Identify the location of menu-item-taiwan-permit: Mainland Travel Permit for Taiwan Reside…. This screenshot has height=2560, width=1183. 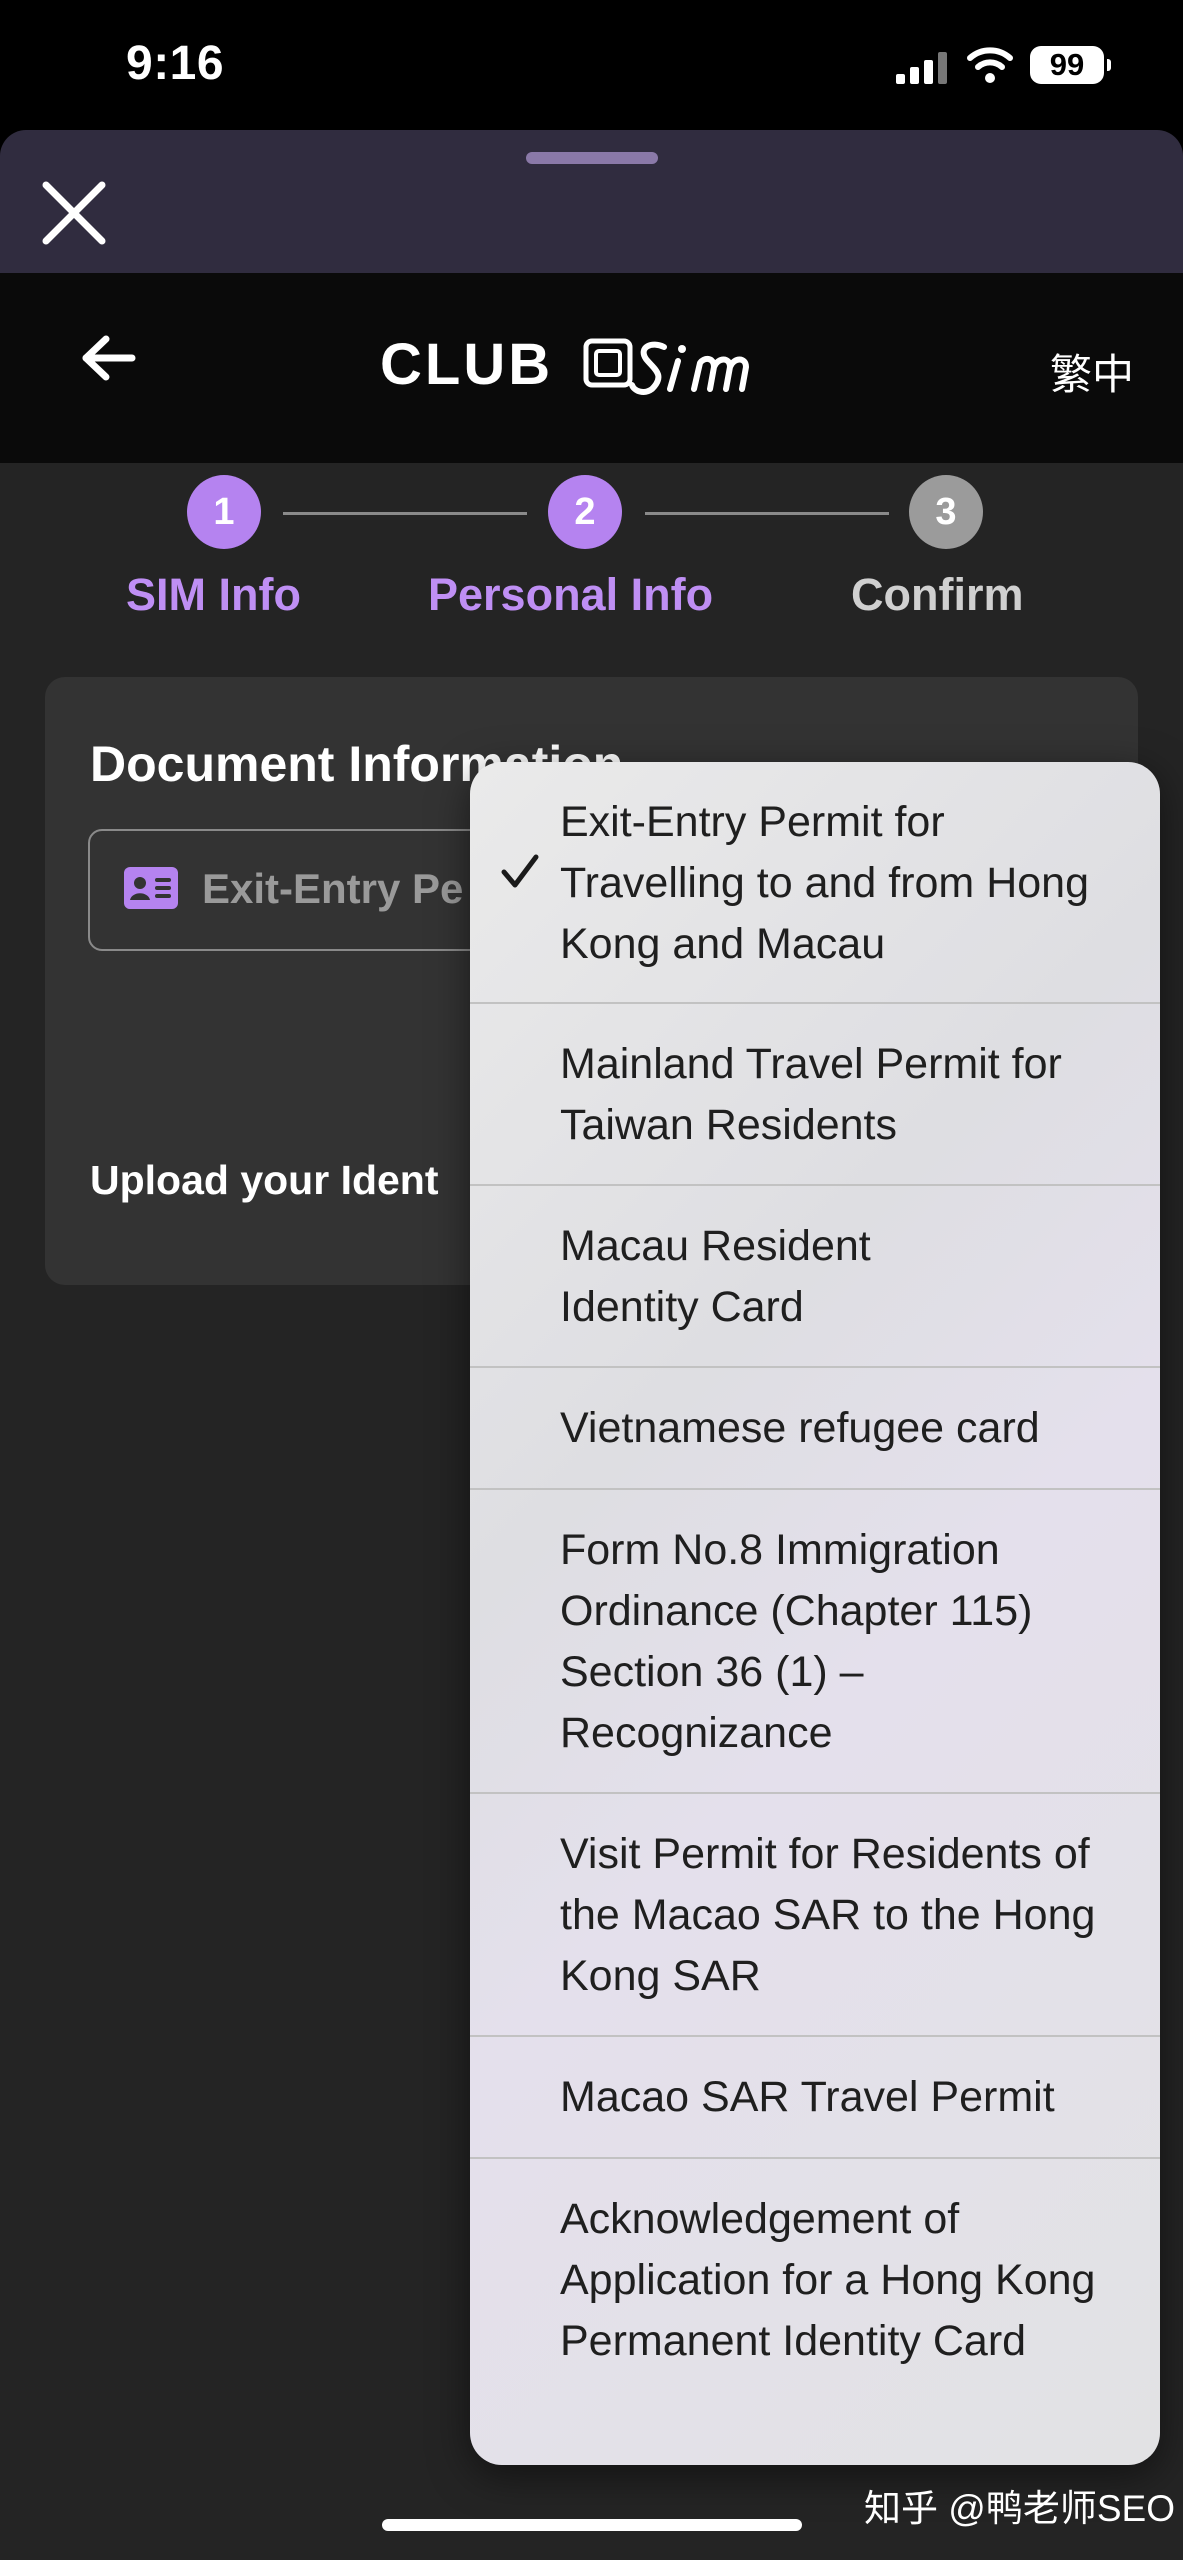
(815, 1094).